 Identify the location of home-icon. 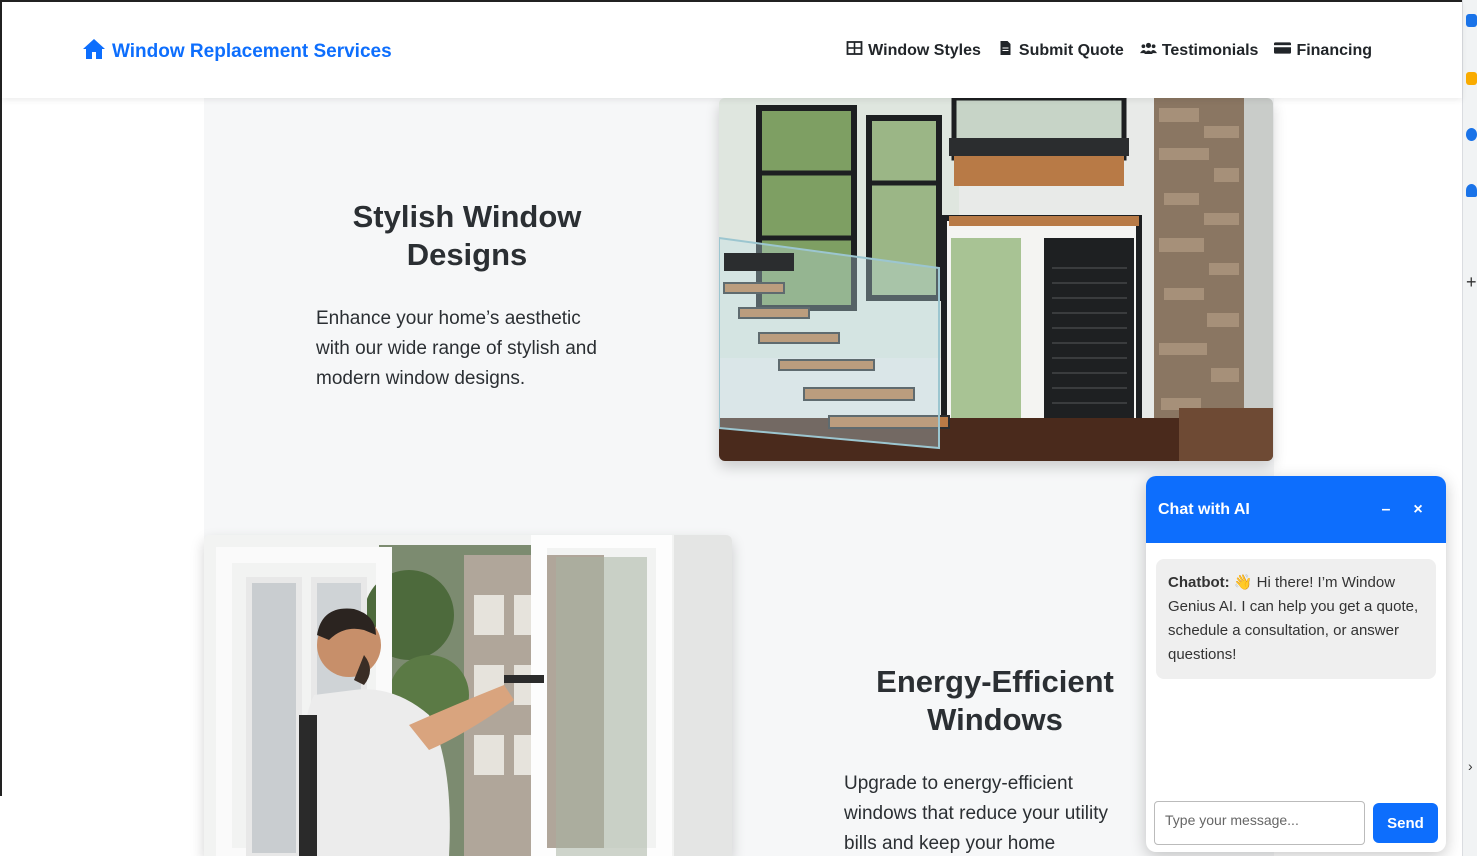
(94, 52).